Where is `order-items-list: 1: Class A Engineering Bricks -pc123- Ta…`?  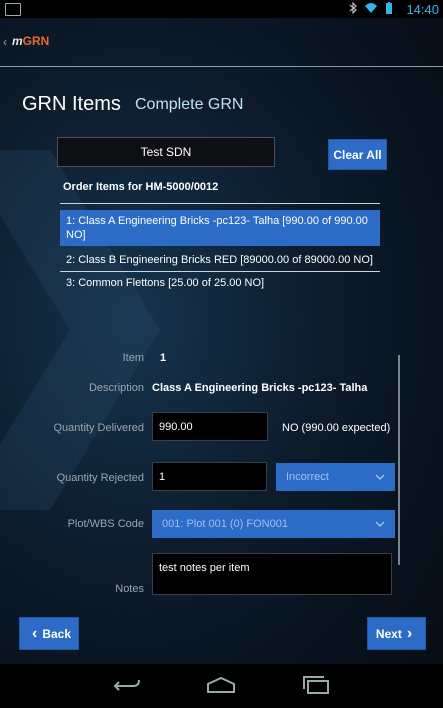 order-items-list: 1: Class A Engineering Bricks -pc123- Ta… is located at coordinates (220, 248).